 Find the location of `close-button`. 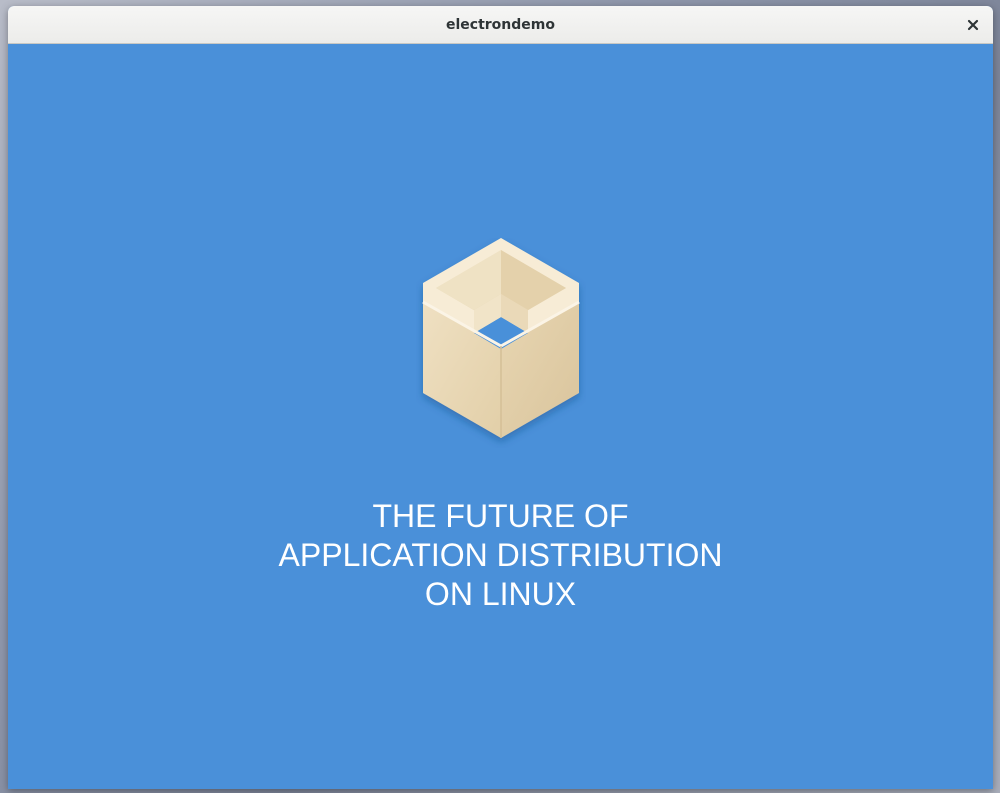

close-button is located at coordinates (973, 25).